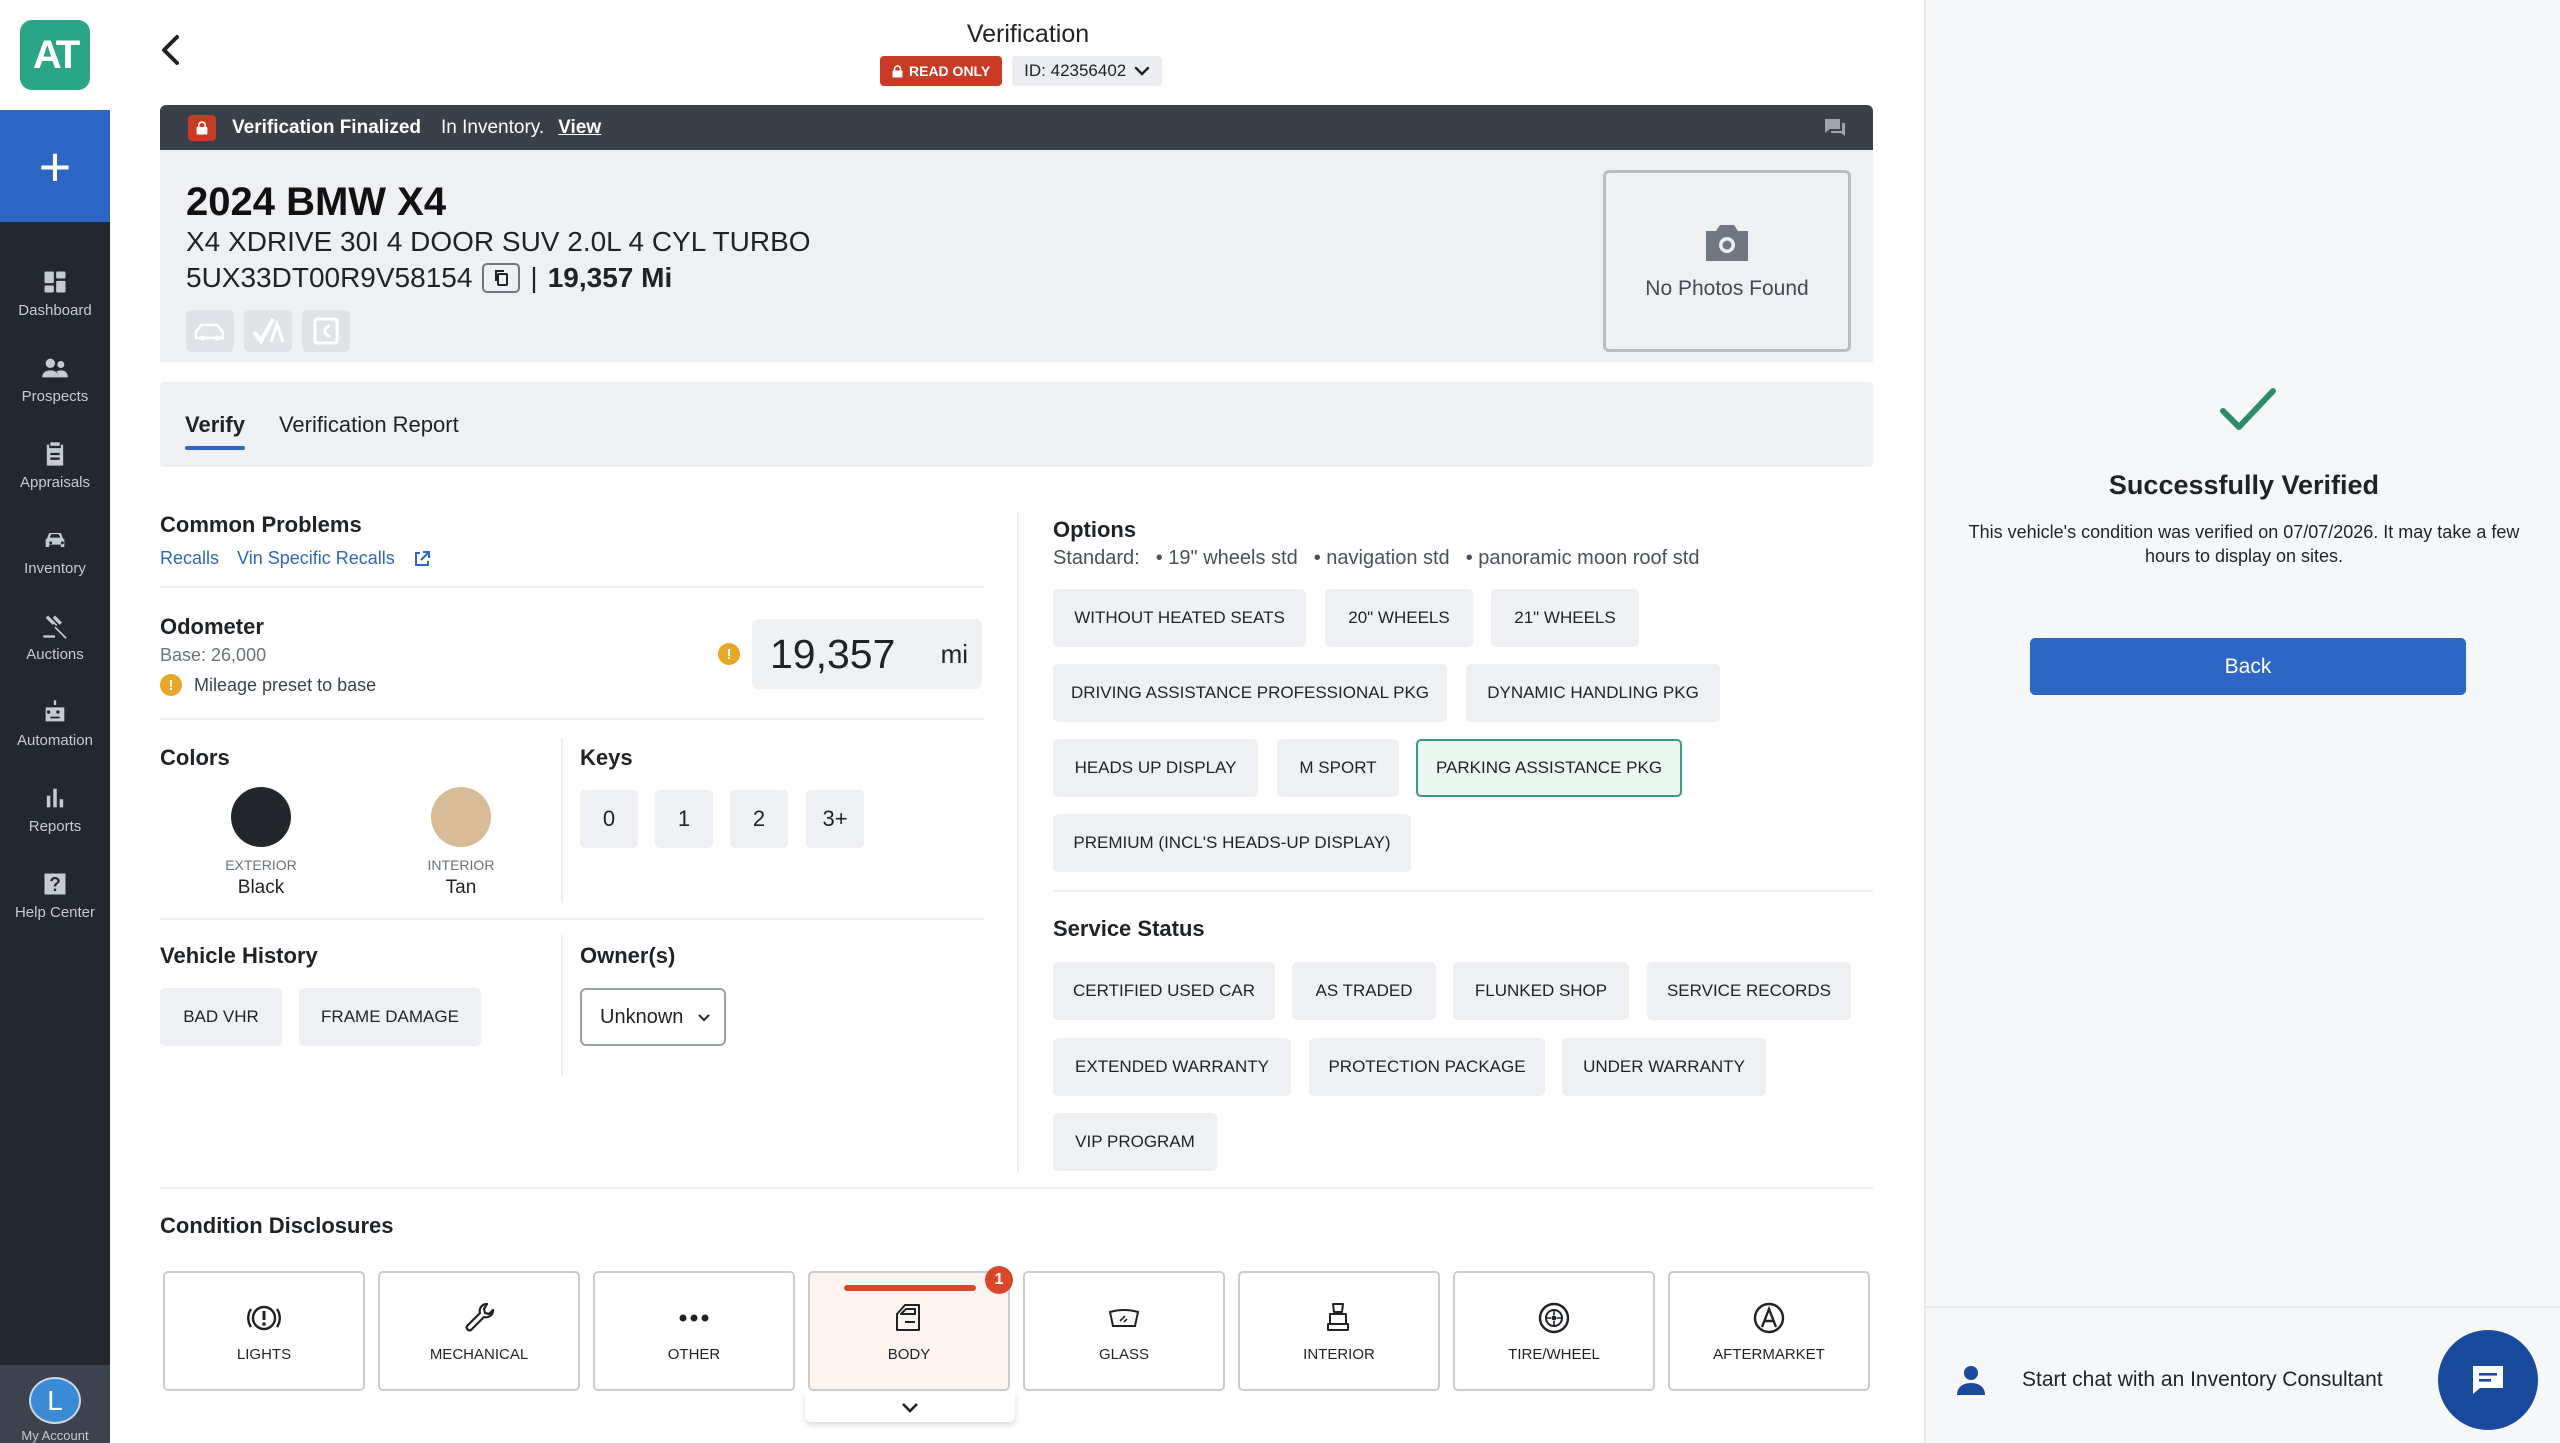 The width and height of the screenshot is (2560, 1443). I want to click on autocheck-icon, so click(268, 331).